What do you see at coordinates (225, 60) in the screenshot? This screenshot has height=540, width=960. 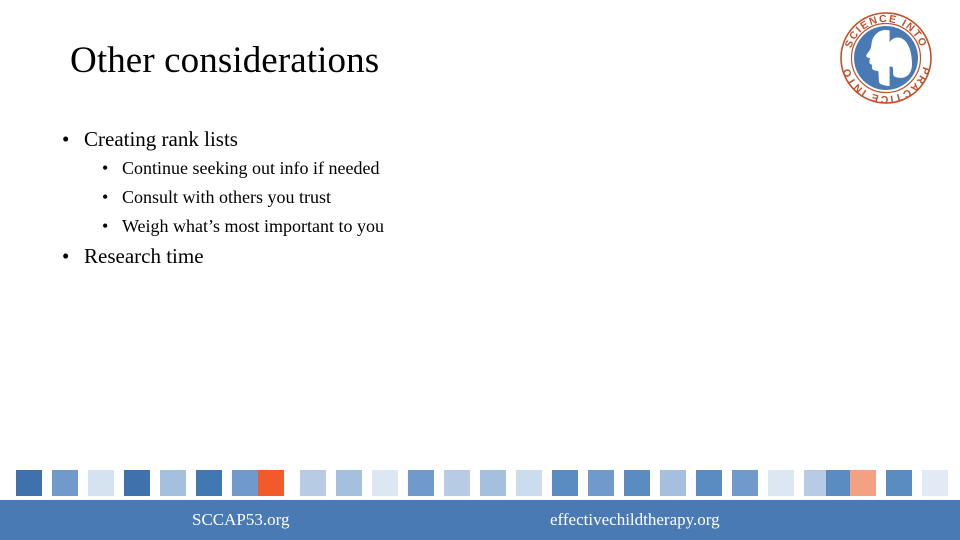 I see `page-title: Other considerations` at bounding box center [225, 60].